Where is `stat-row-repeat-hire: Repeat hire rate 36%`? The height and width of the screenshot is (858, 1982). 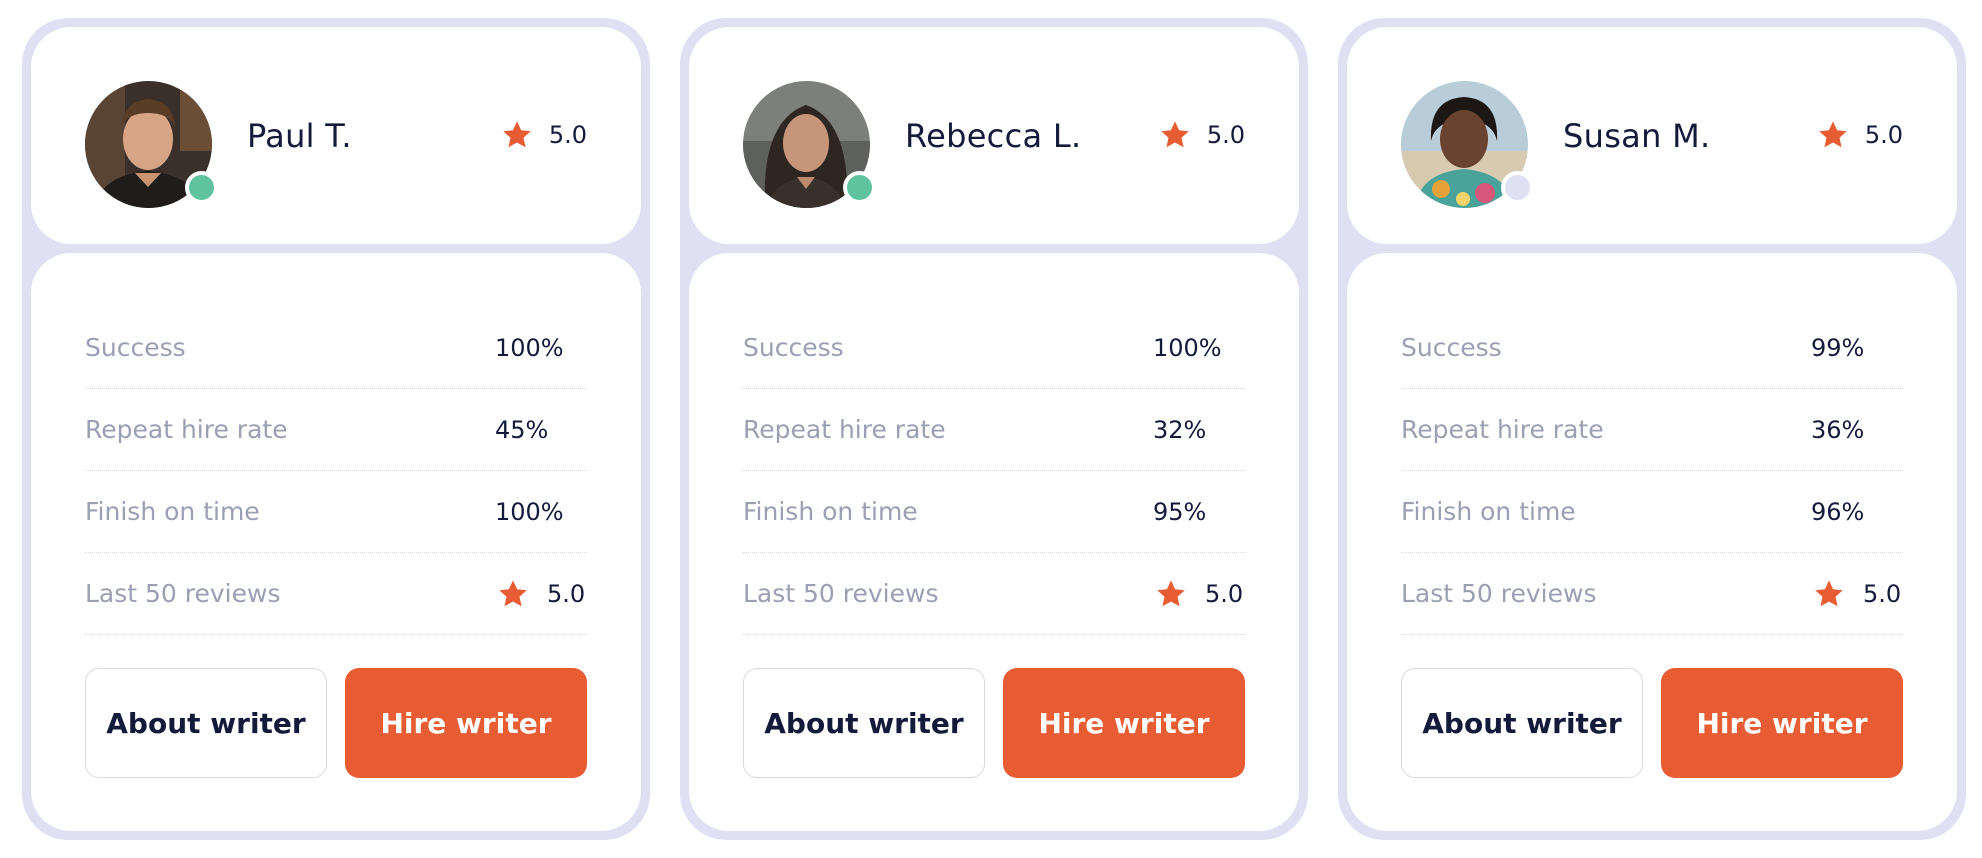 stat-row-repeat-hire: Repeat hire rate 36% is located at coordinates (1652, 430).